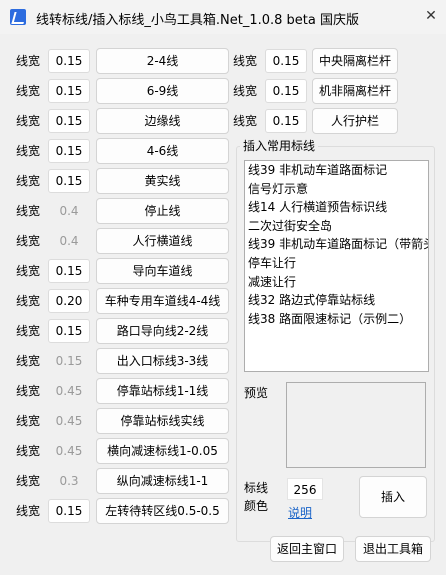  What do you see at coordinates (393, 549) in the screenshot?
I see `exit-toolbox-button: 退出工具箱` at bounding box center [393, 549].